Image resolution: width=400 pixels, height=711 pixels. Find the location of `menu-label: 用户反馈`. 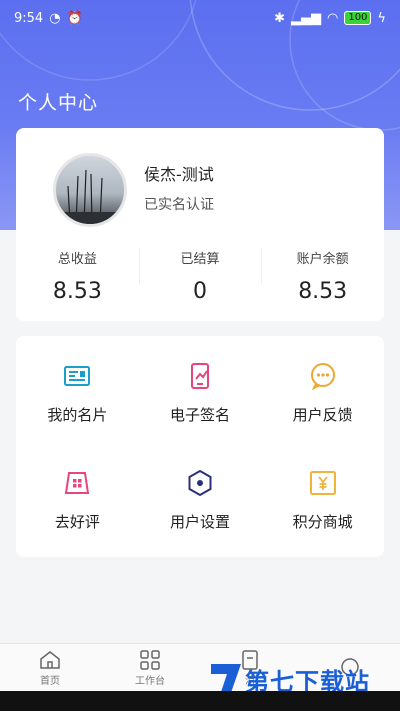

menu-label: 用户反馈 is located at coordinates (322, 415).